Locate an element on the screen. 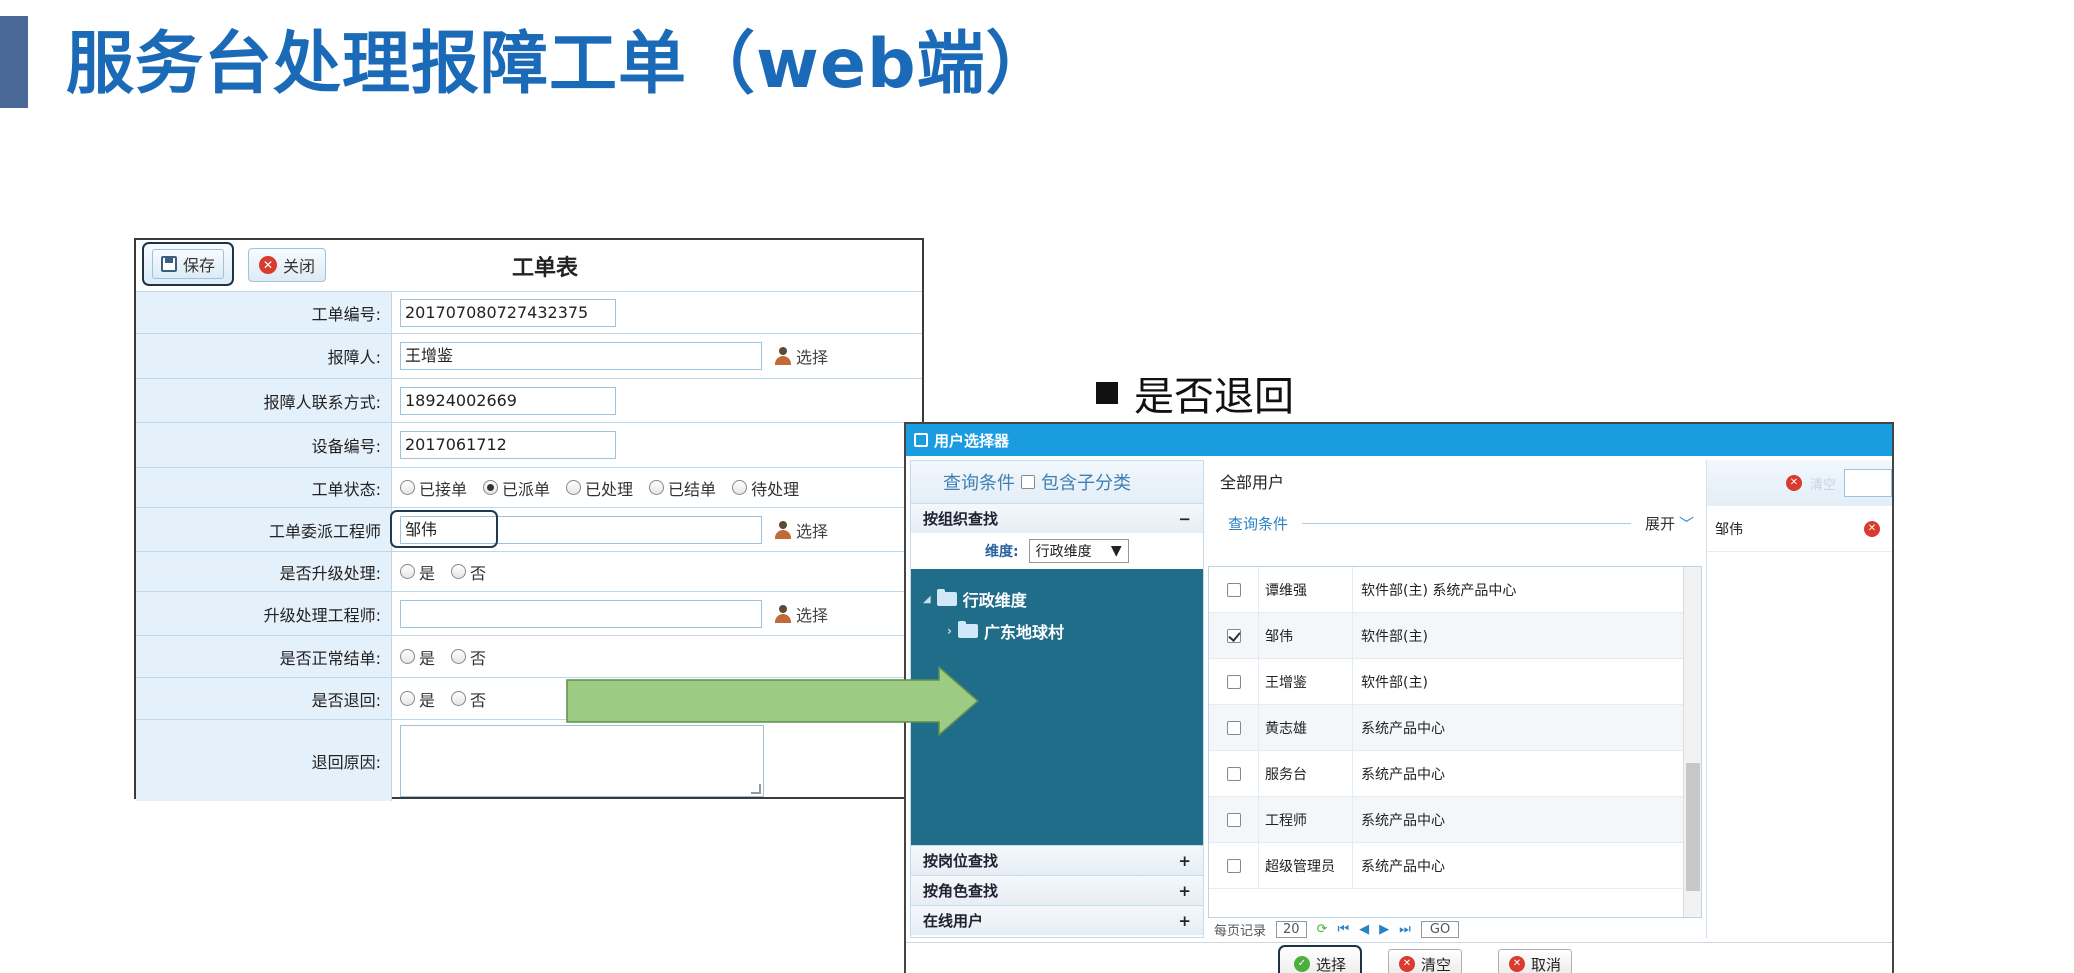  expand-button: 展开 ﹀ is located at coordinates (1669, 523).